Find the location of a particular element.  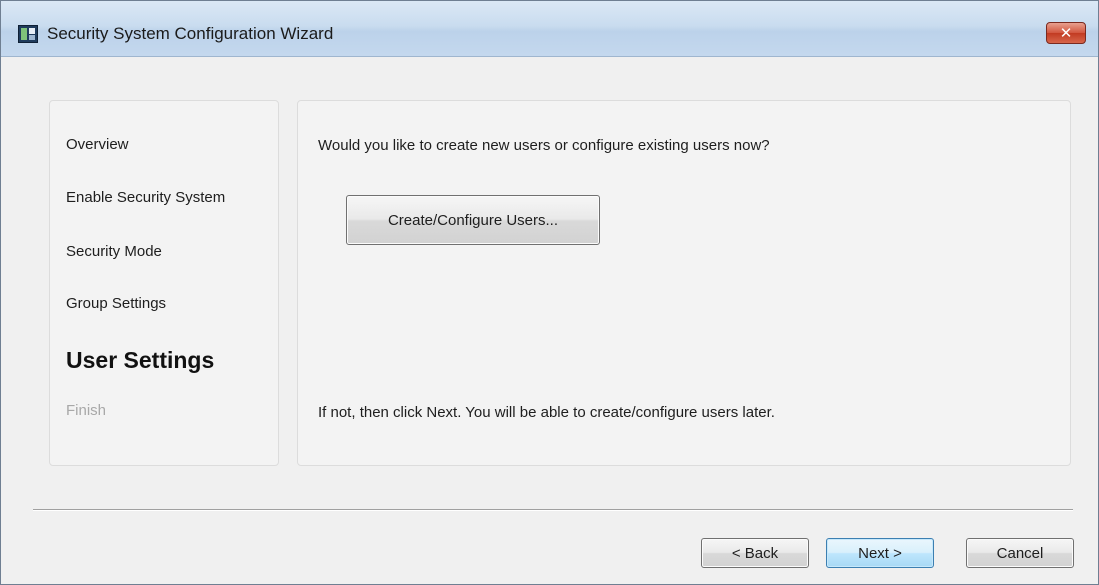

window-title: Security System Configuration Wizard is located at coordinates (190, 33).